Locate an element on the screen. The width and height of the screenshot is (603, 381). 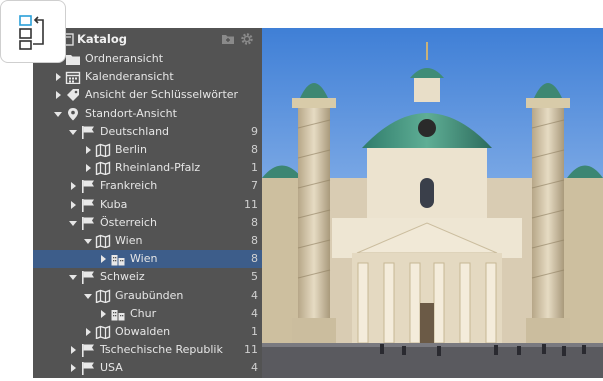
tree-row: Obwalden 1 is located at coordinates (147, 332).